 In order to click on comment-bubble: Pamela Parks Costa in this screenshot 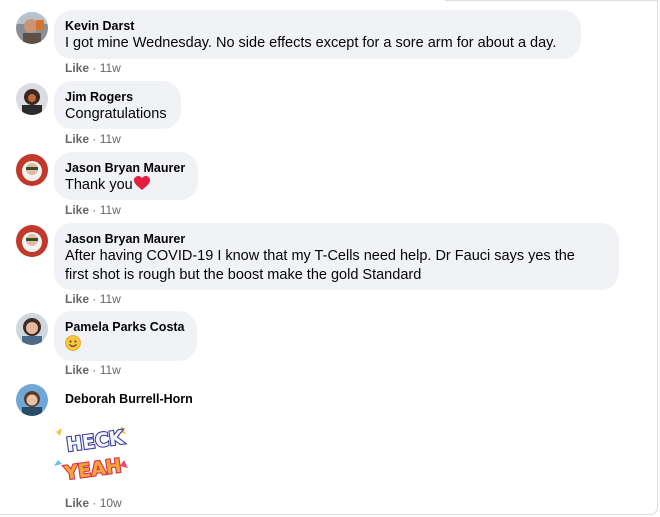, I will do `click(125, 336)`.